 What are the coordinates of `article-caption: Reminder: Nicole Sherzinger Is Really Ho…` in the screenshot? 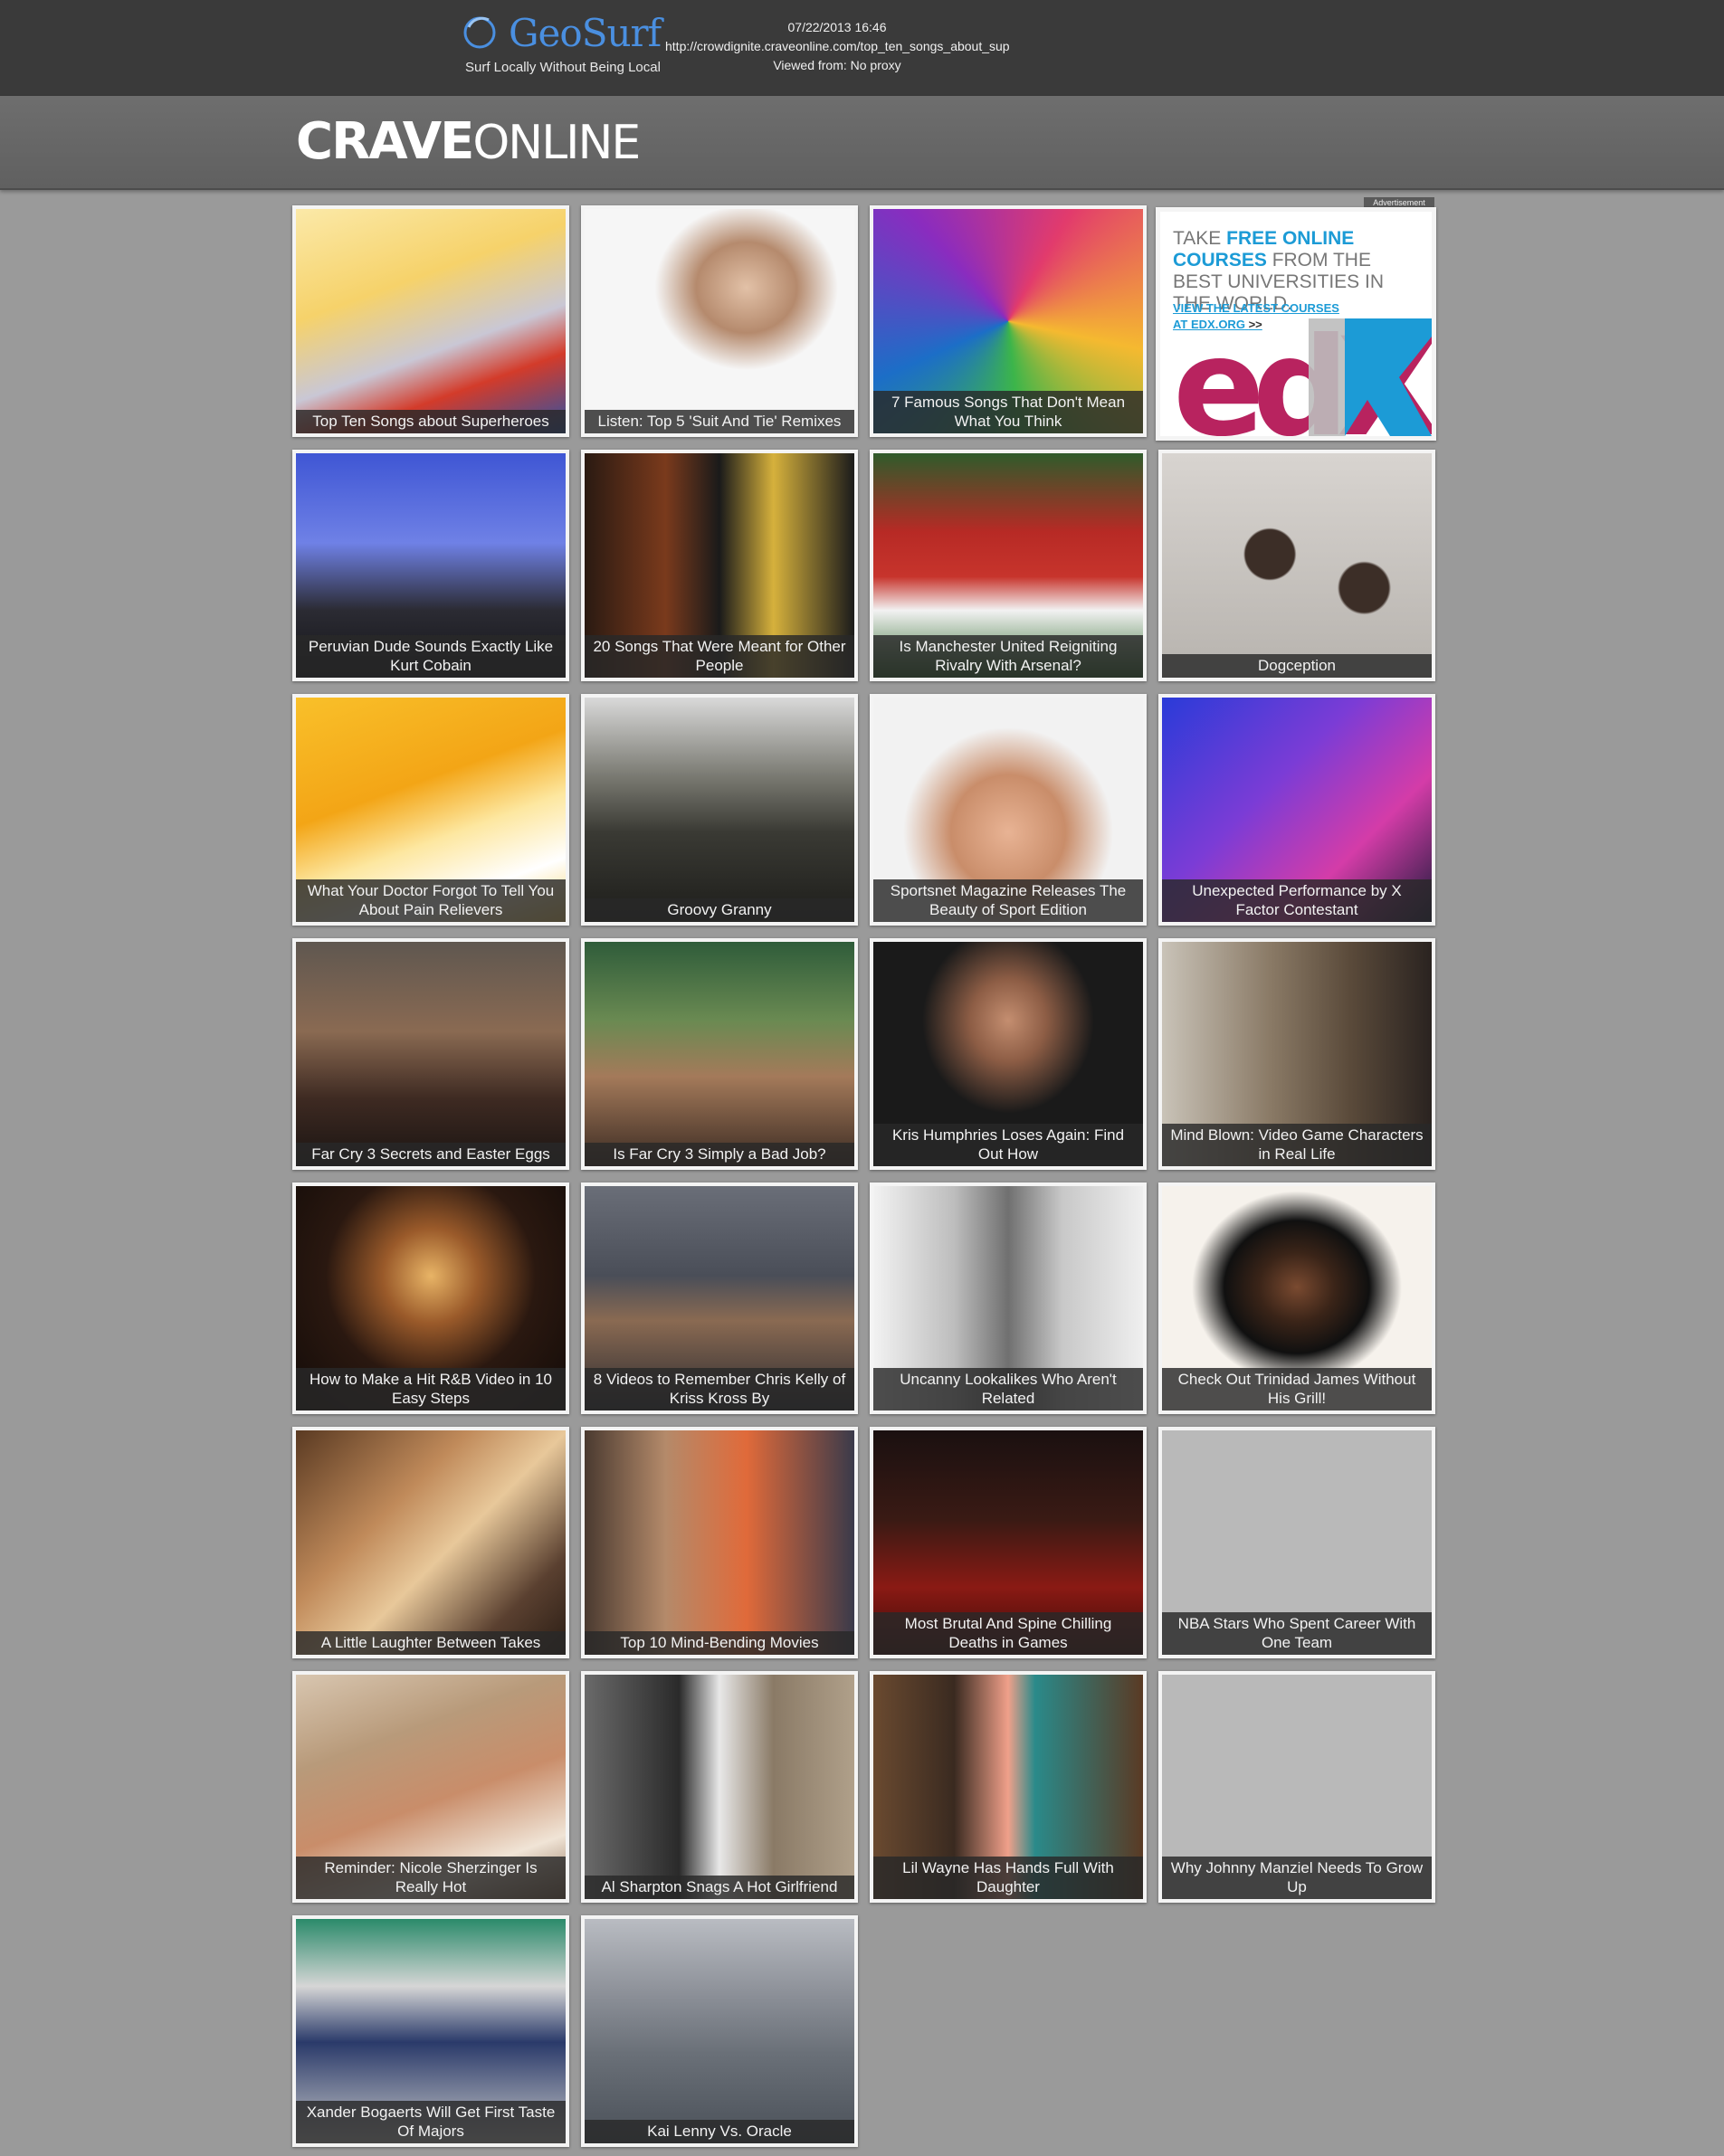 It's located at (431, 1878).